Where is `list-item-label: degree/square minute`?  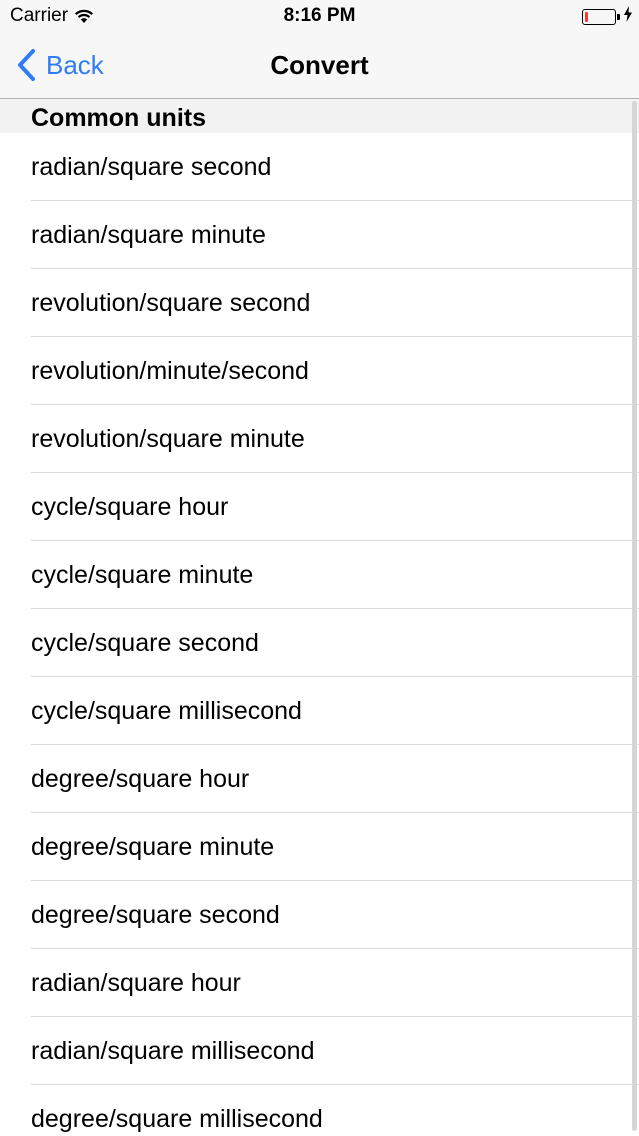
list-item-label: degree/square minute is located at coordinates (153, 847).